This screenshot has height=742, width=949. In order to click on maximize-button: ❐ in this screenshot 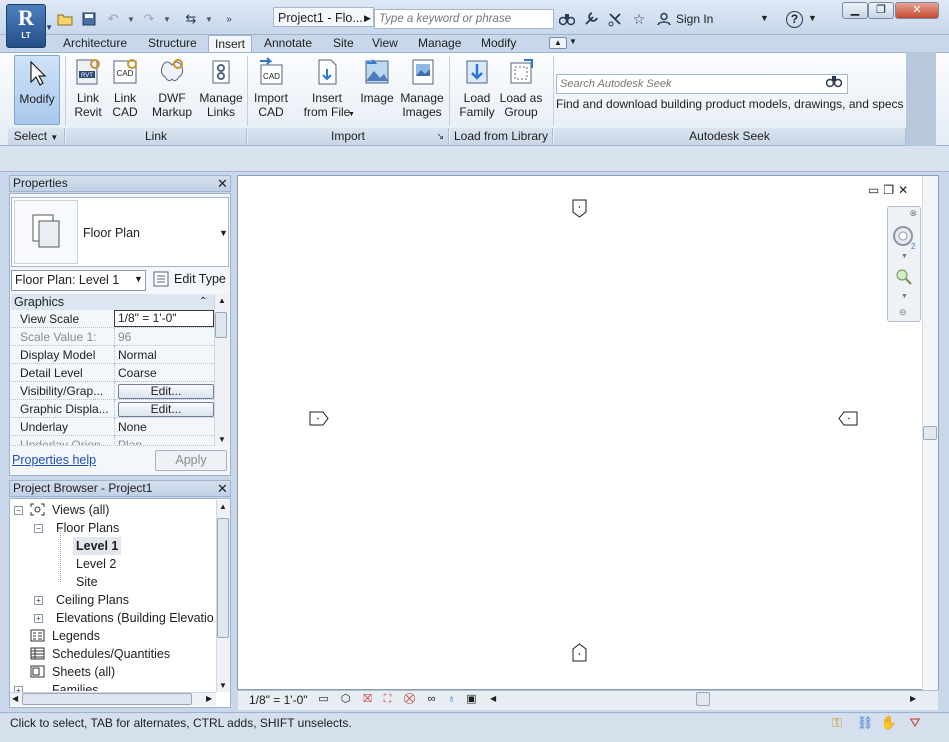, I will do `click(881, 10)`.